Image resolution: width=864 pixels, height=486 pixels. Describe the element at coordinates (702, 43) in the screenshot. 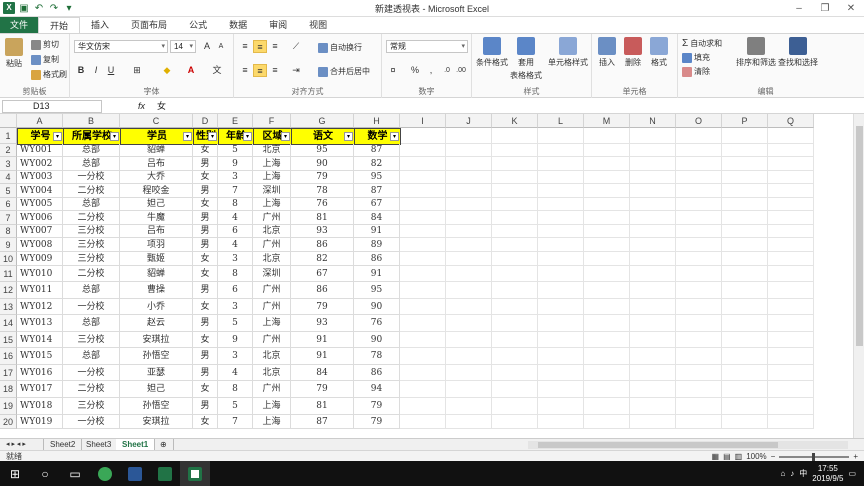

I see `autosum-button: Σ 自动求和` at that location.